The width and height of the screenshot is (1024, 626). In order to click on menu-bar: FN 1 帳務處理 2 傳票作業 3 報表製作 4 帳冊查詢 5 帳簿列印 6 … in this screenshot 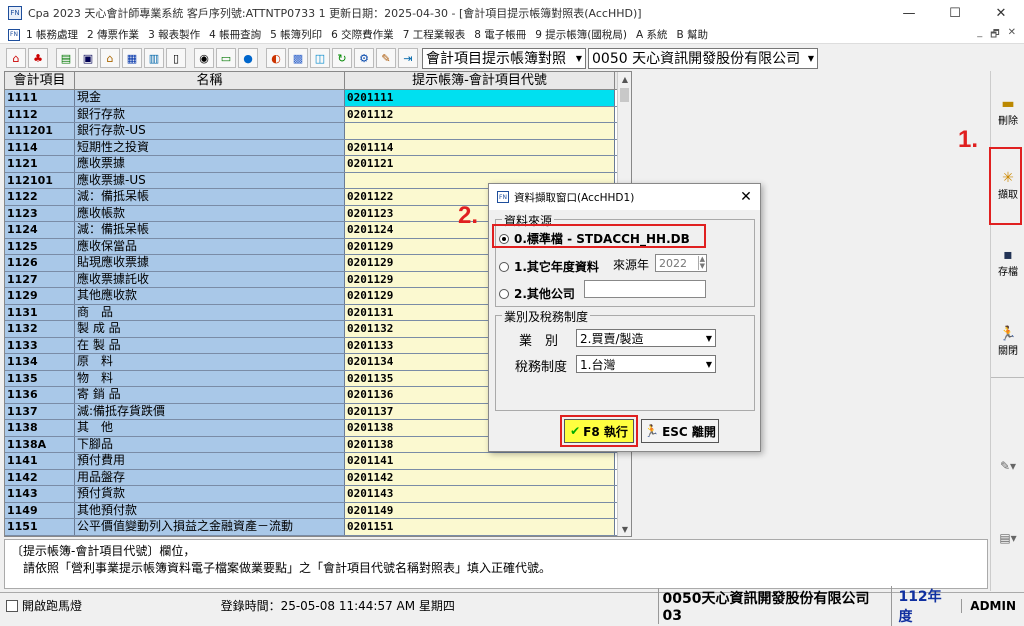, I will do `click(512, 35)`.